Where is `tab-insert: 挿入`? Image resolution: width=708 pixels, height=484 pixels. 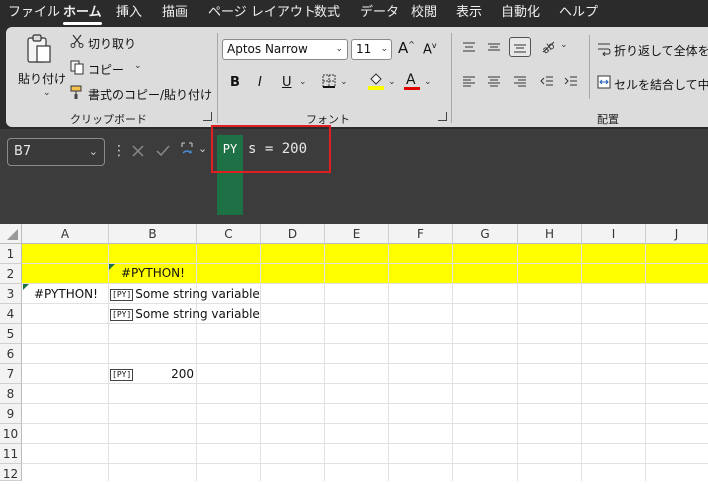
tab-insert: 挿入 is located at coordinates (129, 13).